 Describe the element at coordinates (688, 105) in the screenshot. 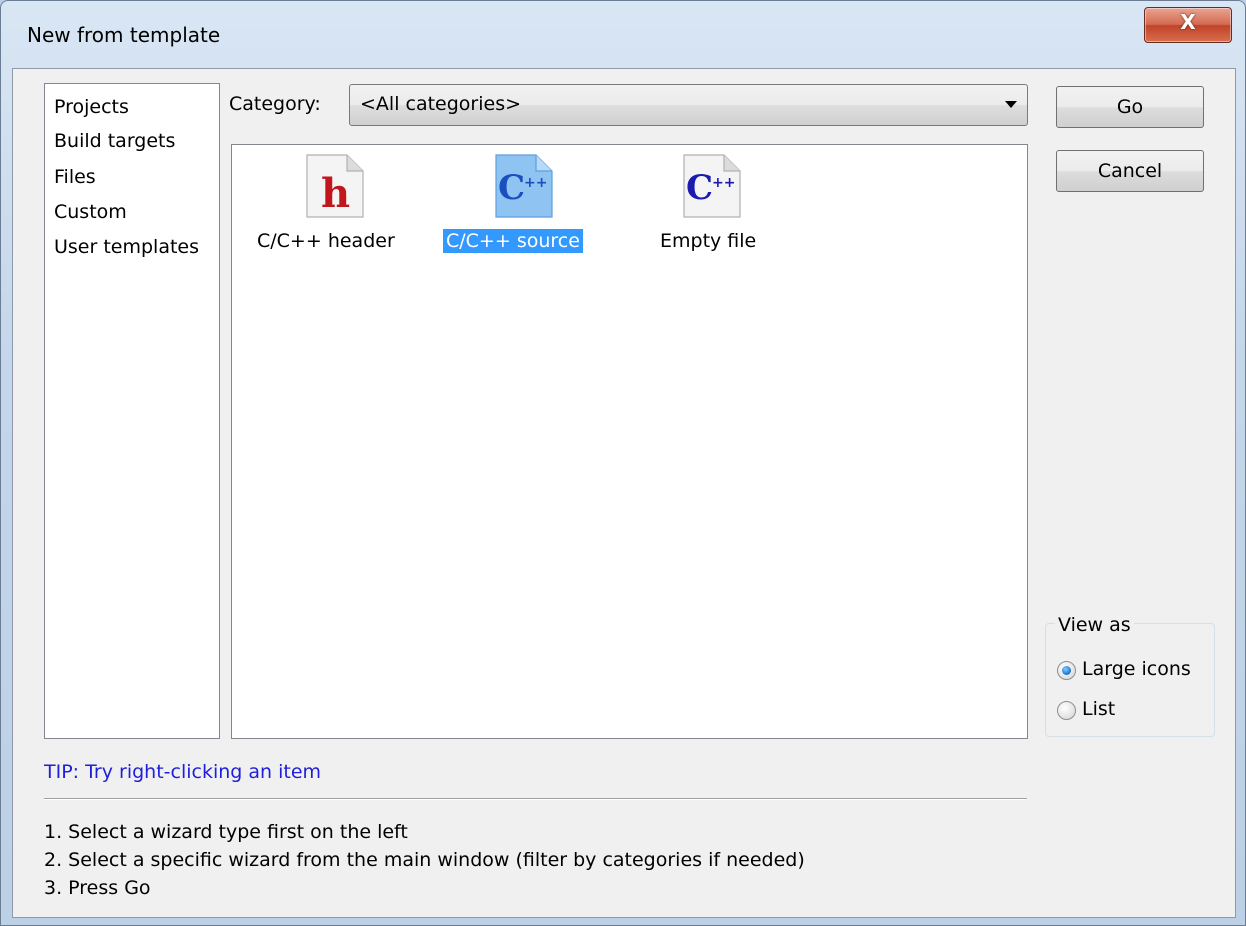

I see `category-select: <All categories>` at that location.